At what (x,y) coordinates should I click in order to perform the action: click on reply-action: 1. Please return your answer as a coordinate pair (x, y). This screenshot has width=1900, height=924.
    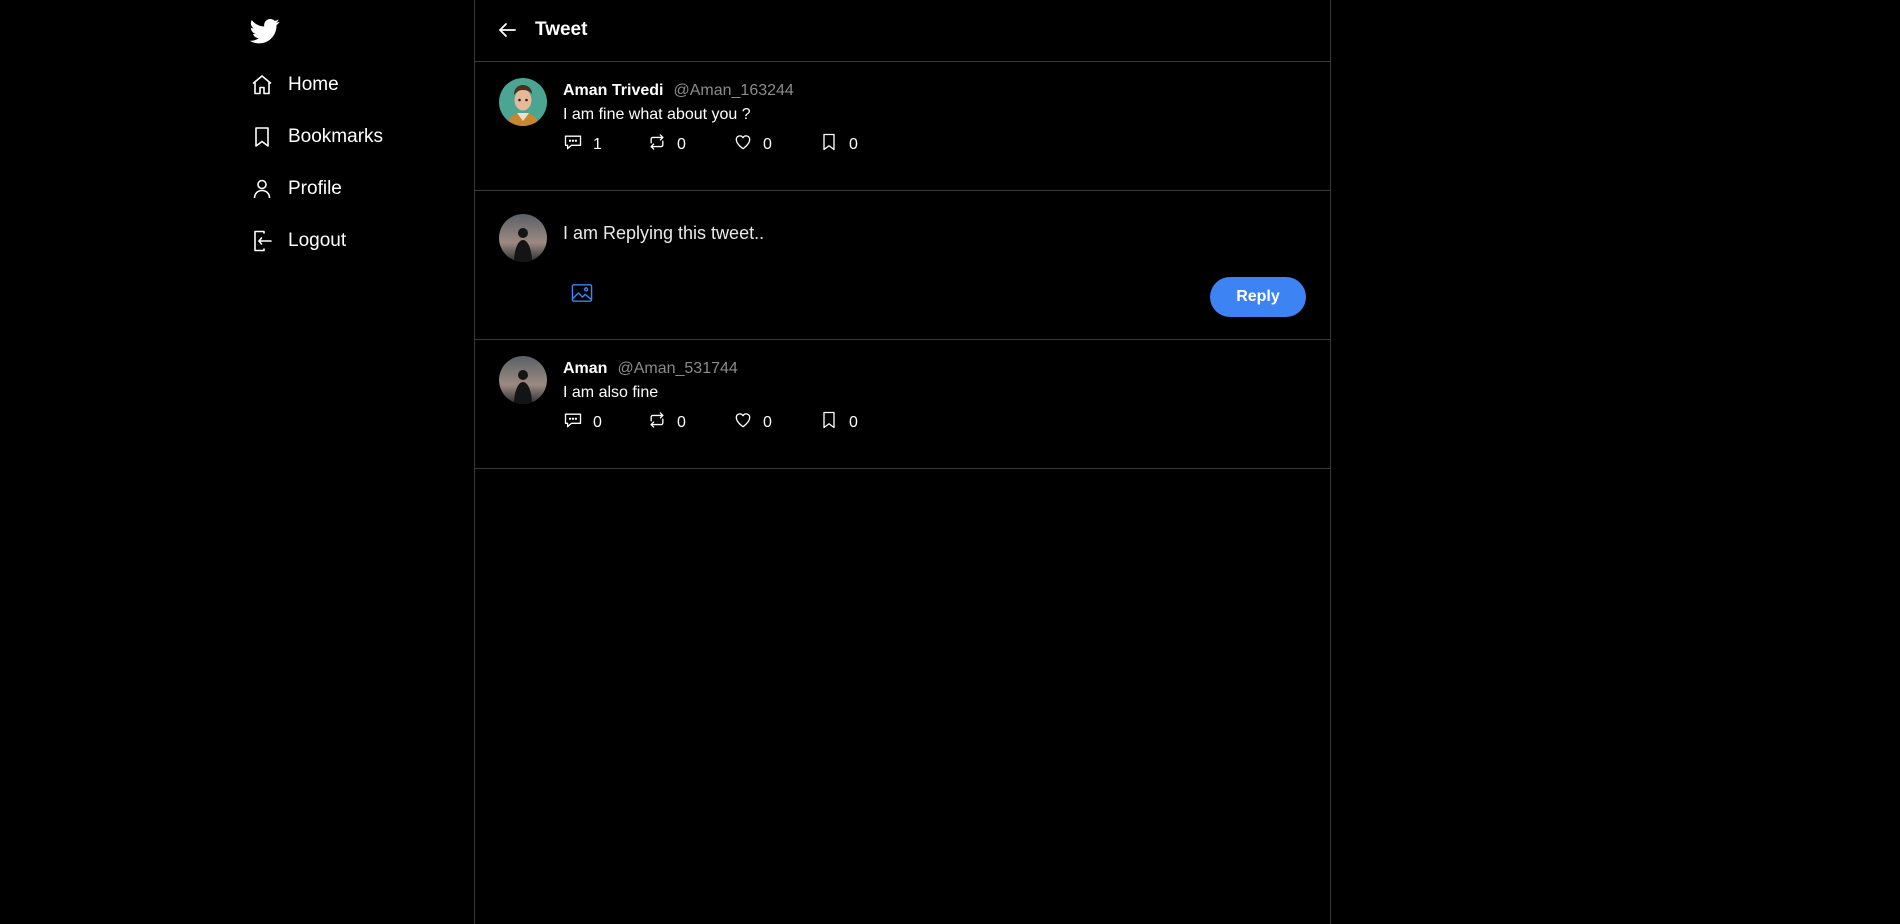
    Looking at the image, I should click on (582, 144).